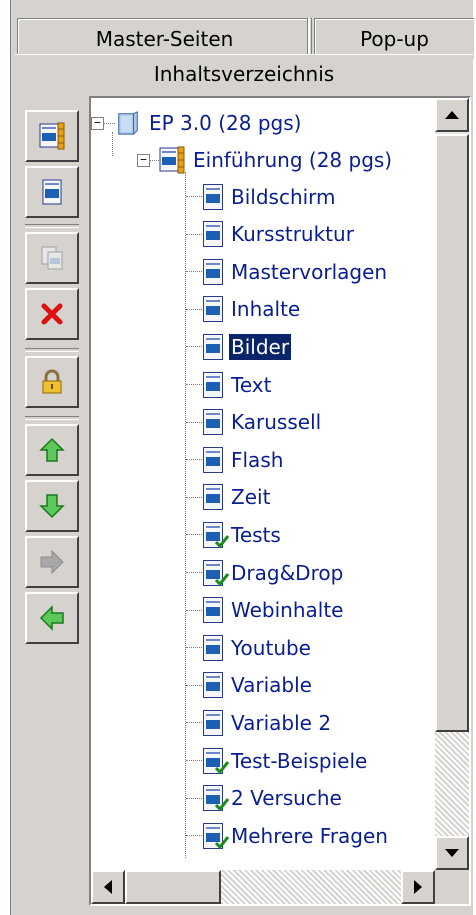 Image resolution: width=476 pixels, height=915 pixels. What do you see at coordinates (164, 38) in the screenshot?
I see `tab-master-pages: Master-Seiten` at bounding box center [164, 38].